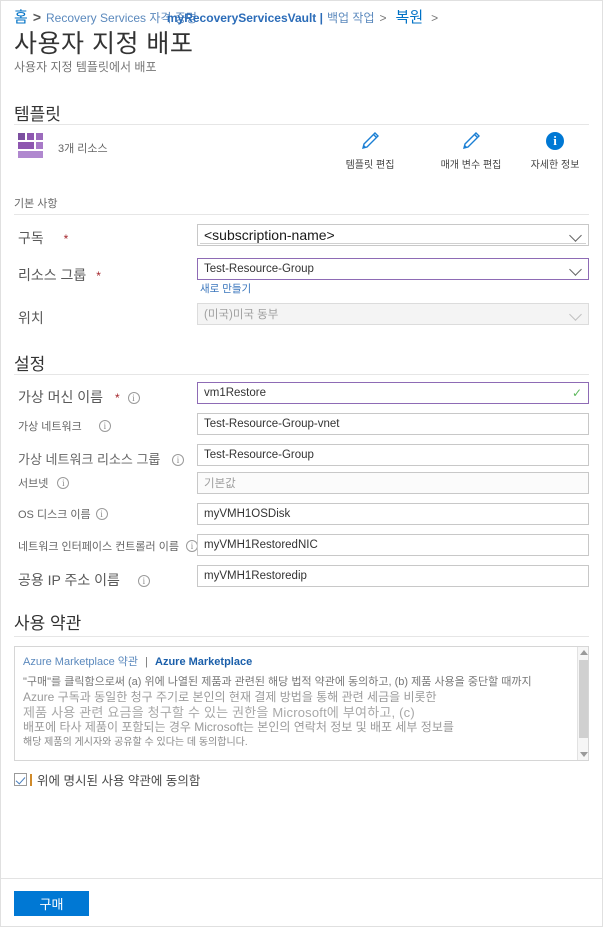  What do you see at coordinates (272, 424) in the screenshot?
I see `virtual-network-value: Test-Resource-Group-vnet` at bounding box center [272, 424].